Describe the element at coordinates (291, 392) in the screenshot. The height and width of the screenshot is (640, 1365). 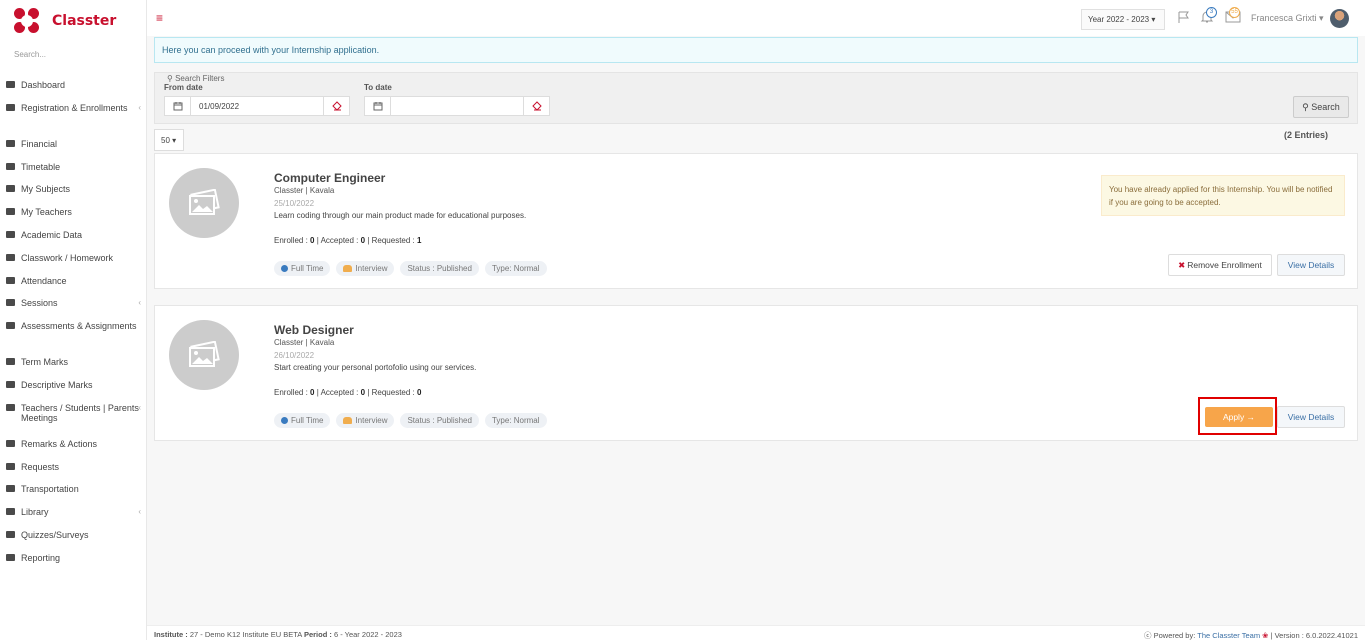
I see `enrolled-label: Enrolled :` at that location.